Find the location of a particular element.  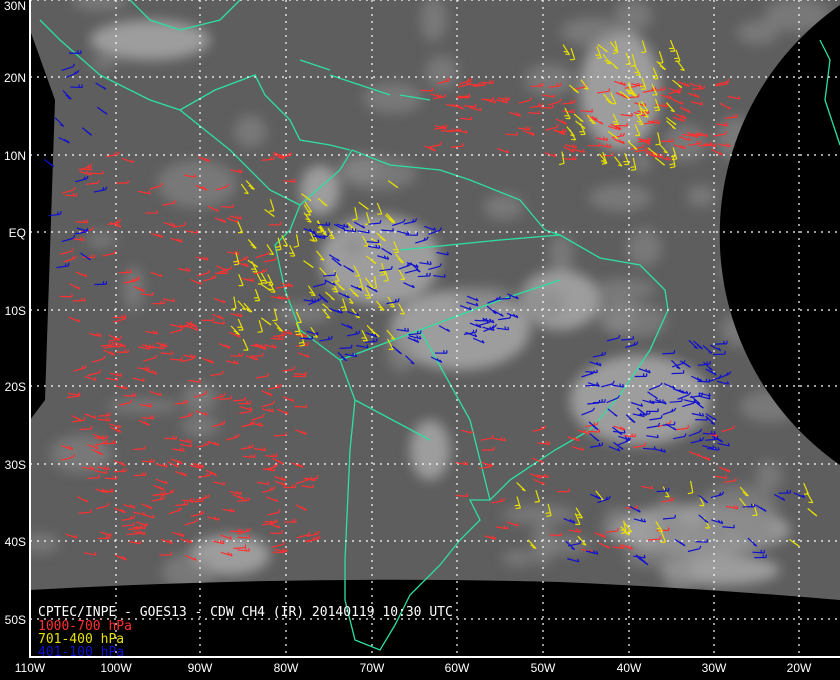

latitude-label: EQ is located at coordinates (17, 233).